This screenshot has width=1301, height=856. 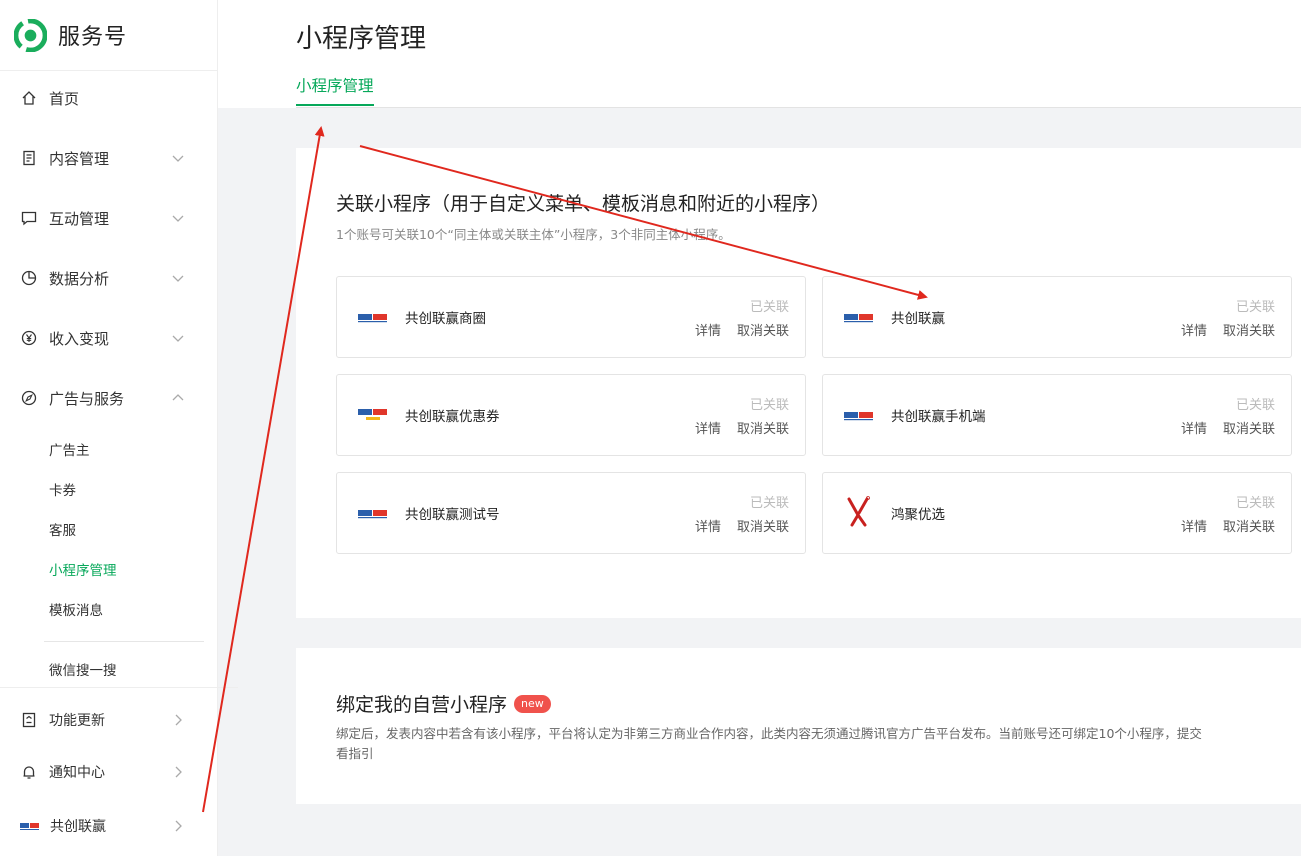 What do you see at coordinates (93, 37) in the screenshot?
I see `app-name: 服务号` at bounding box center [93, 37].